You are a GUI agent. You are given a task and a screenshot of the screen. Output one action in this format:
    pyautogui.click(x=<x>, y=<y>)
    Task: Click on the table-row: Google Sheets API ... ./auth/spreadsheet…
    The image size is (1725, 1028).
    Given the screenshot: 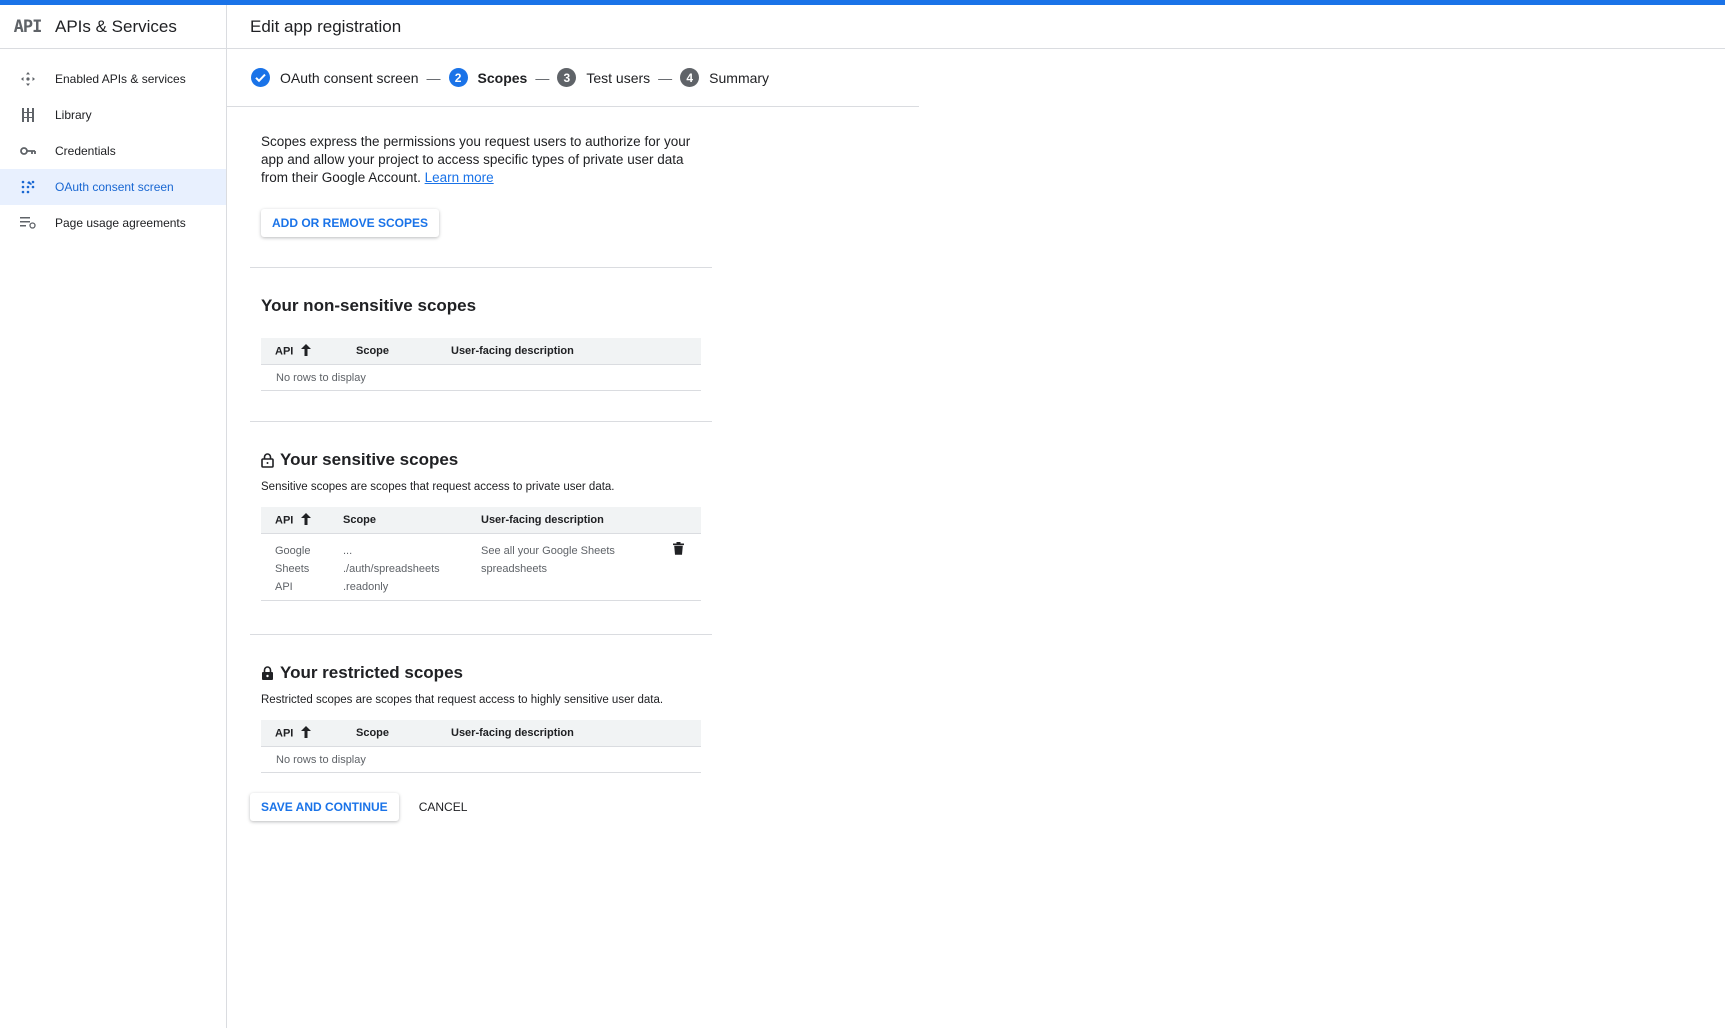 What is the action you would take?
    pyautogui.click(x=481, y=567)
    